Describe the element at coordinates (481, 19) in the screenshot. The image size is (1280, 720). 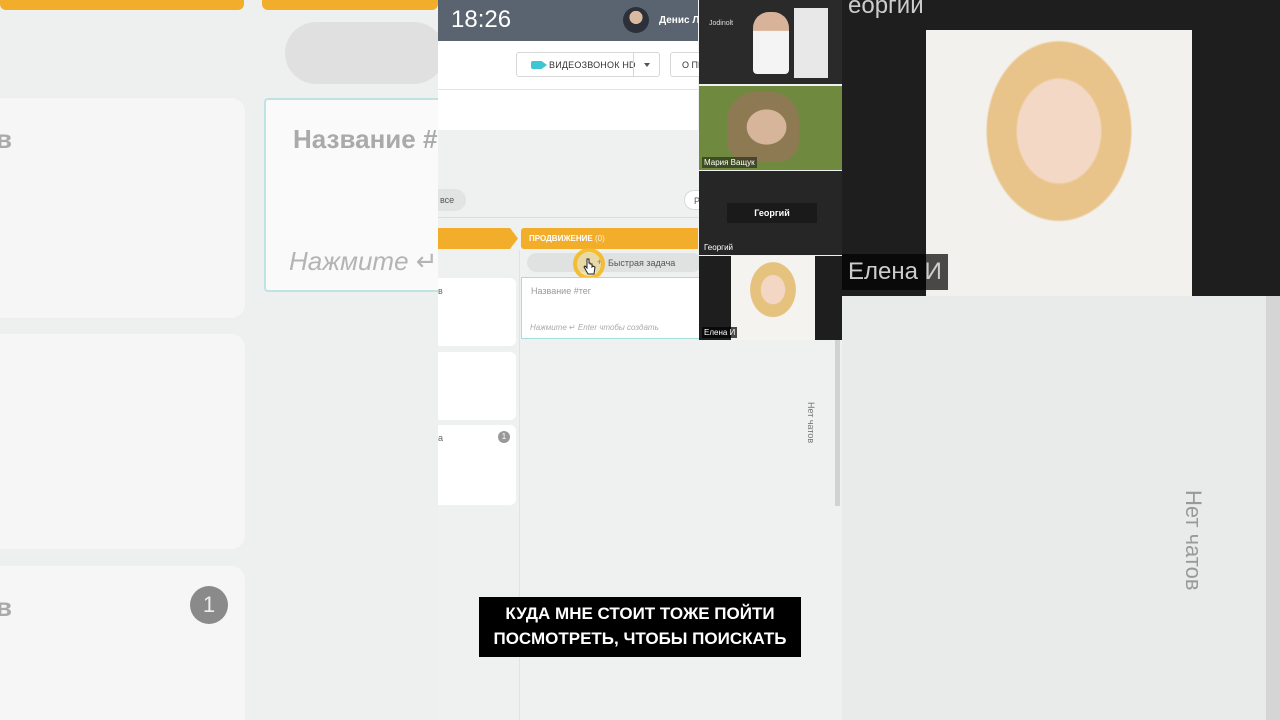
I see `clock-time: 18:26` at that location.